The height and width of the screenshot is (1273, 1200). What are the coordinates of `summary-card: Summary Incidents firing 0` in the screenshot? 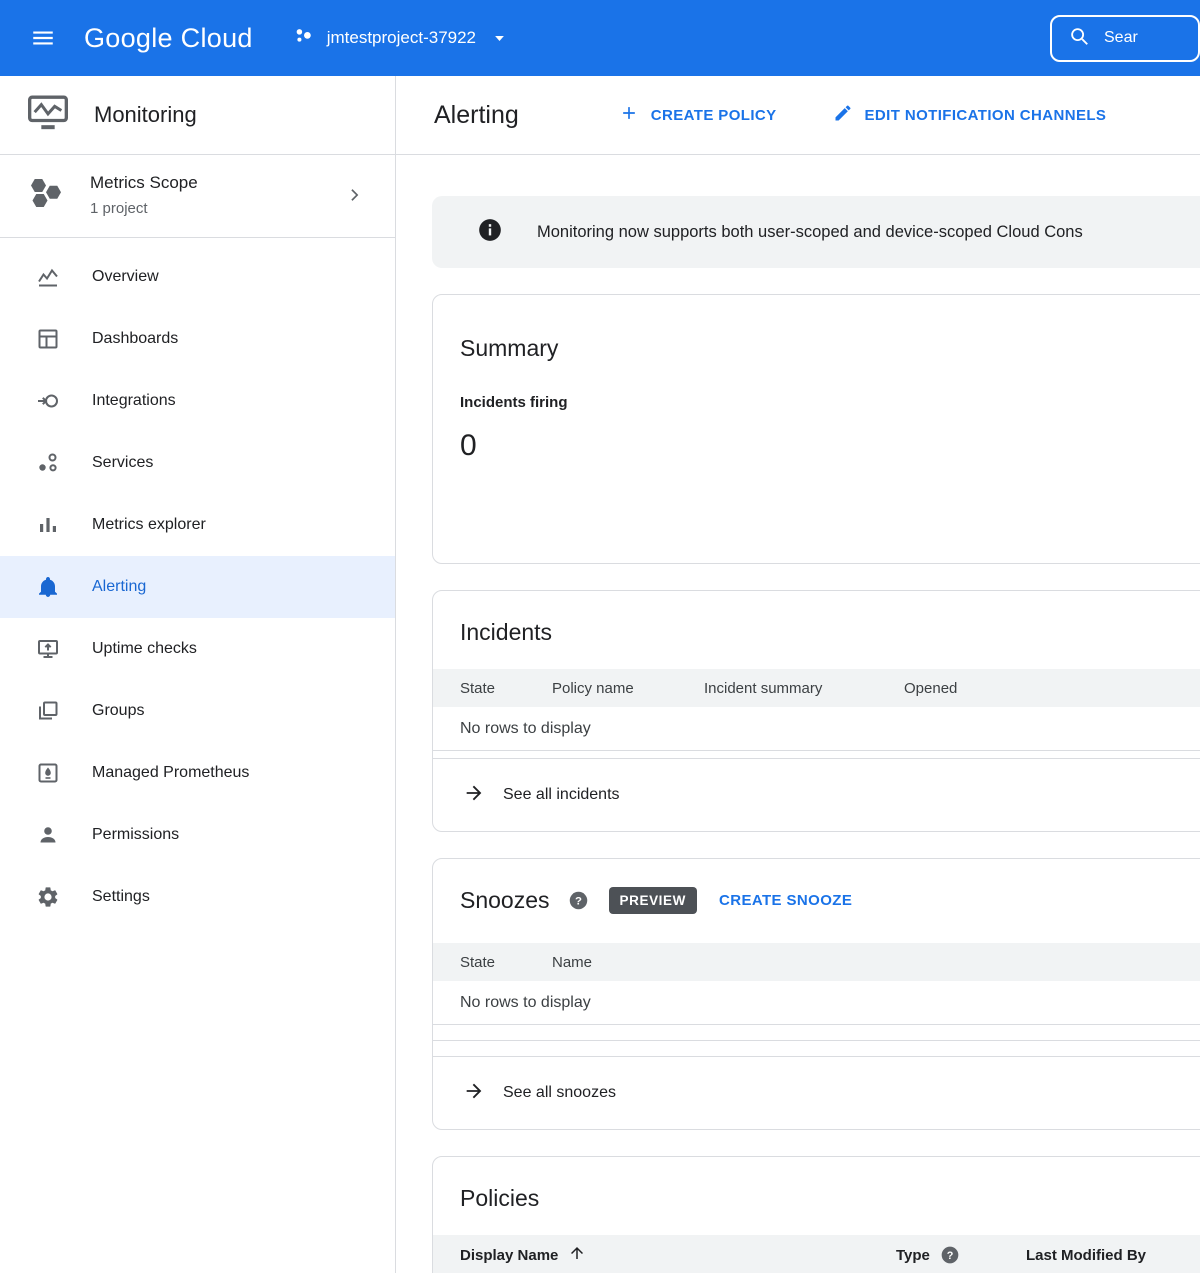 It's located at (816, 429).